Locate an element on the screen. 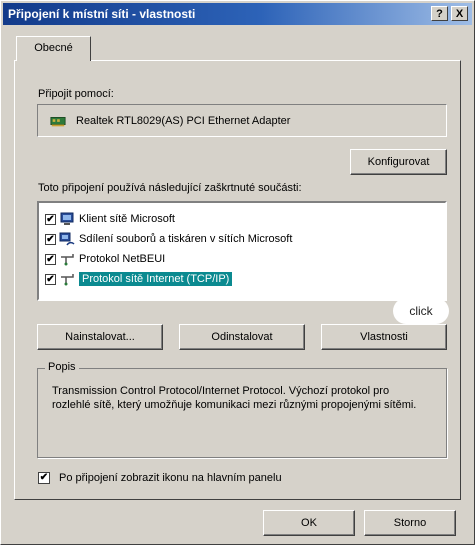  adapter-box: Realtek RTL8029(AS) PCI Ethernet Adapter is located at coordinates (242, 120).